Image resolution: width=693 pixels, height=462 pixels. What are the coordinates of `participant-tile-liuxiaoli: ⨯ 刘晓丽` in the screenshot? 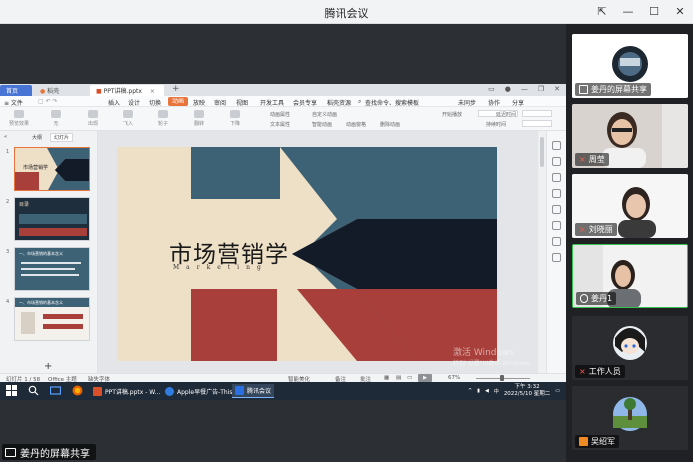 It's located at (630, 206).